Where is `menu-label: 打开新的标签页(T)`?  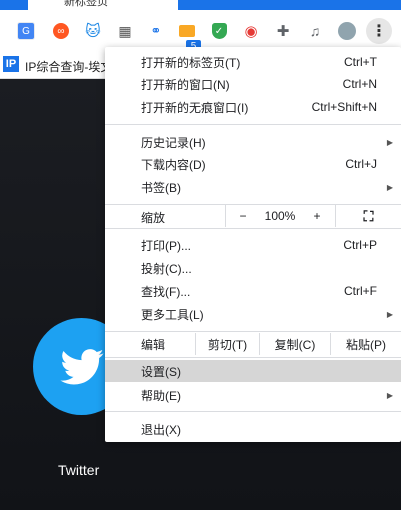
menu-label: 打开新的标签页(T) is located at coordinates (191, 62).